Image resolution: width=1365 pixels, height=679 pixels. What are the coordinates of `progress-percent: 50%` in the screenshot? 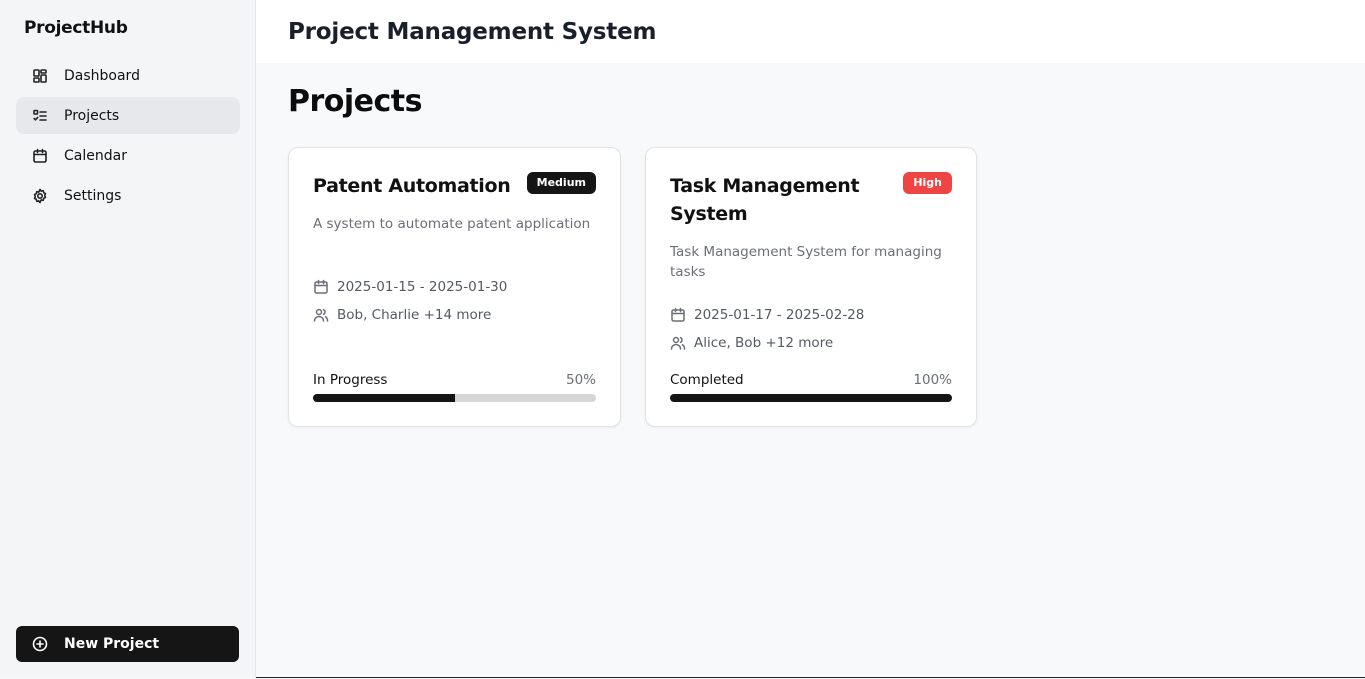 It's located at (580, 380).